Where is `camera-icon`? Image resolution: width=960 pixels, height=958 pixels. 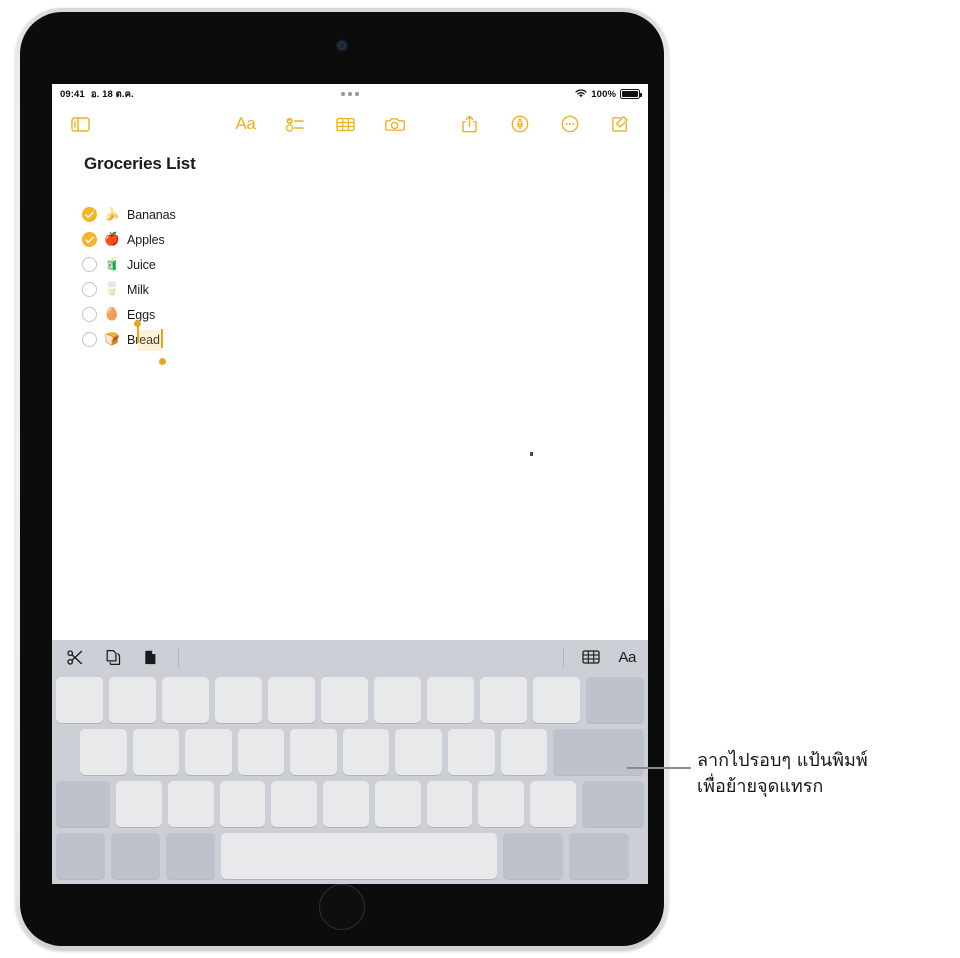
camera-icon is located at coordinates (395, 124).